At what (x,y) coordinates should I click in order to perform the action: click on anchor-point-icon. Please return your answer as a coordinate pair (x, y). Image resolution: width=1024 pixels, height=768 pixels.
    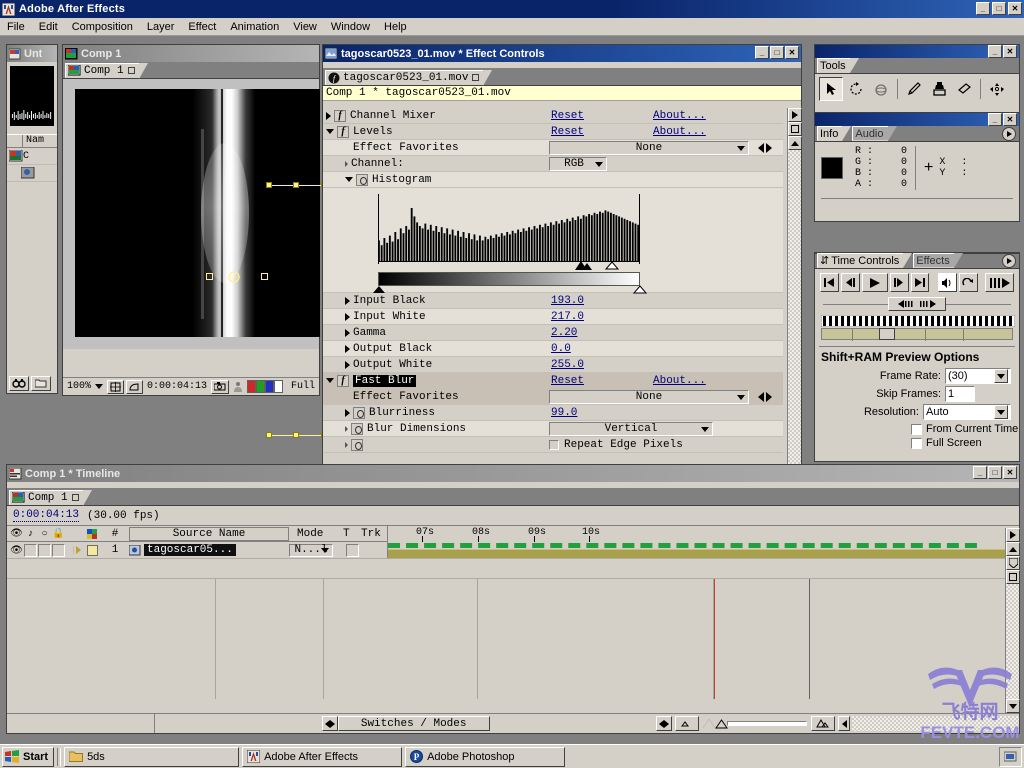
    Looking at the image, I should click on (234, 277).